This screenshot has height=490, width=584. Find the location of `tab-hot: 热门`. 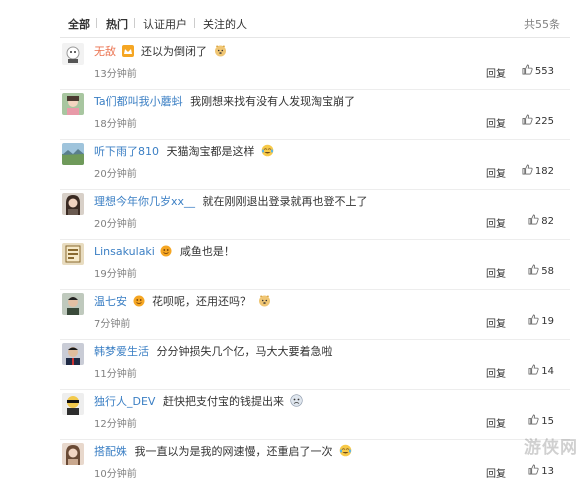

tab-hot: 热门 is located at coordinates (117, 24).